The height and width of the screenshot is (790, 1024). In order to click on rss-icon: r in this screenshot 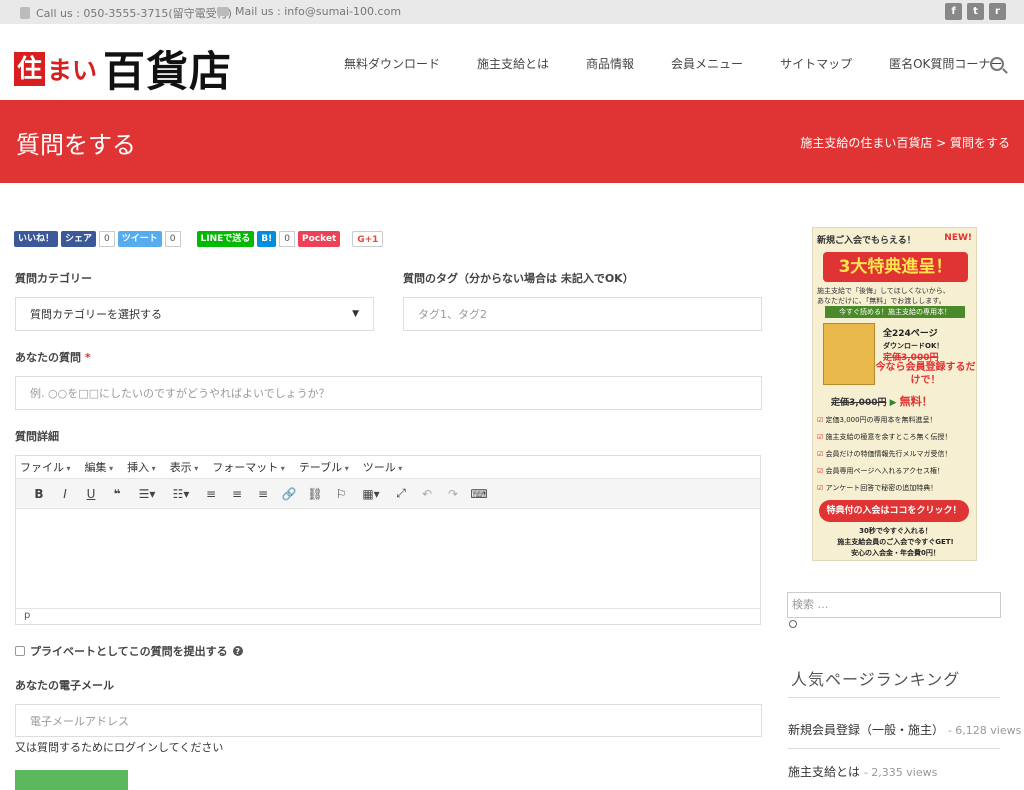, I will do `click(997, 11)`.